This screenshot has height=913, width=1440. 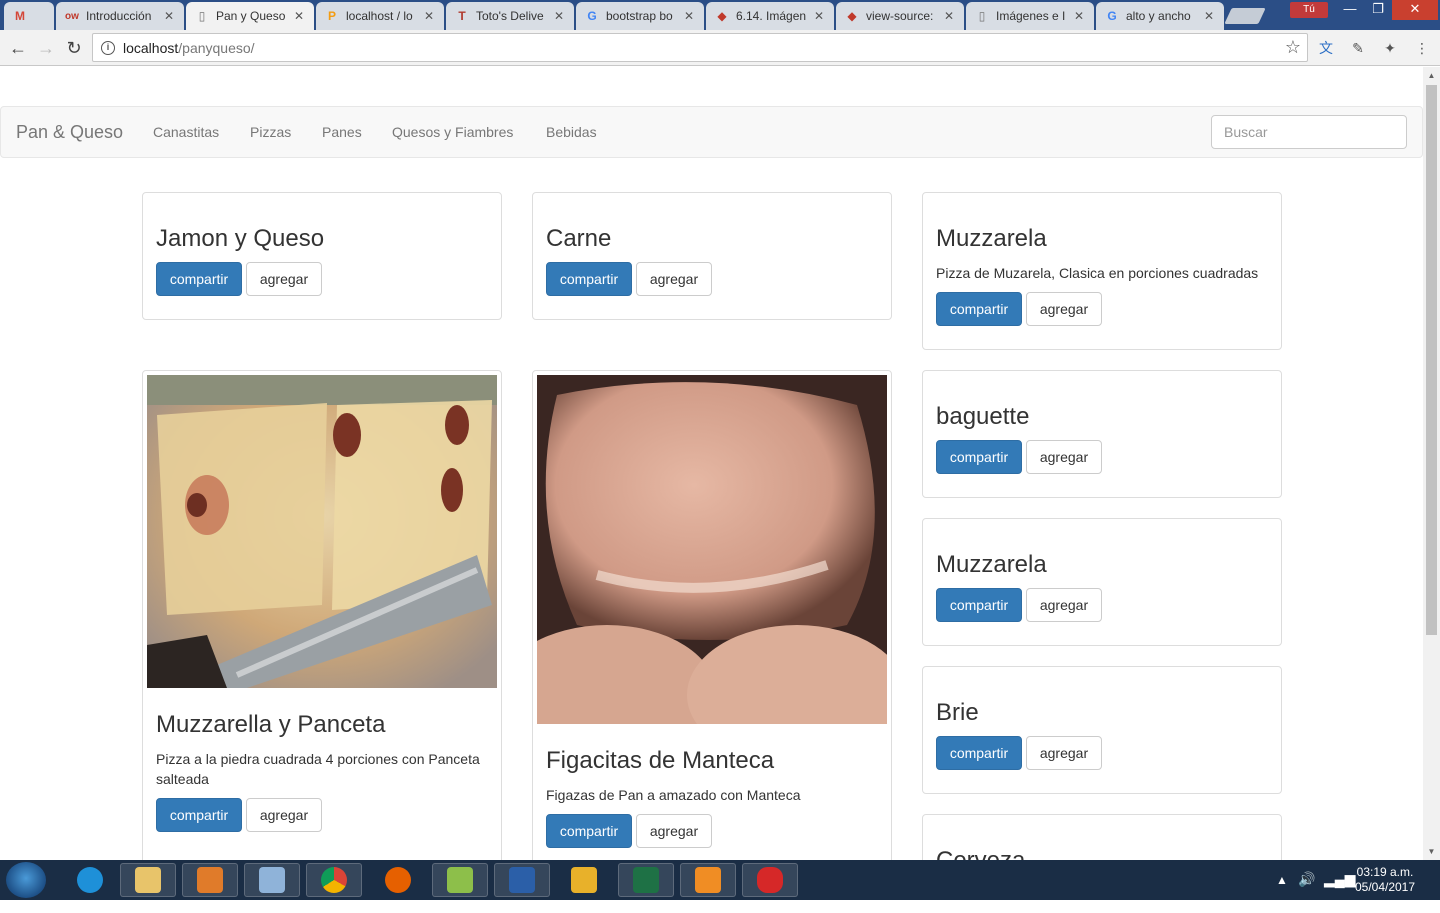 I want to click on scroll-up-icon: ▲, so click(x=1431, y=75).